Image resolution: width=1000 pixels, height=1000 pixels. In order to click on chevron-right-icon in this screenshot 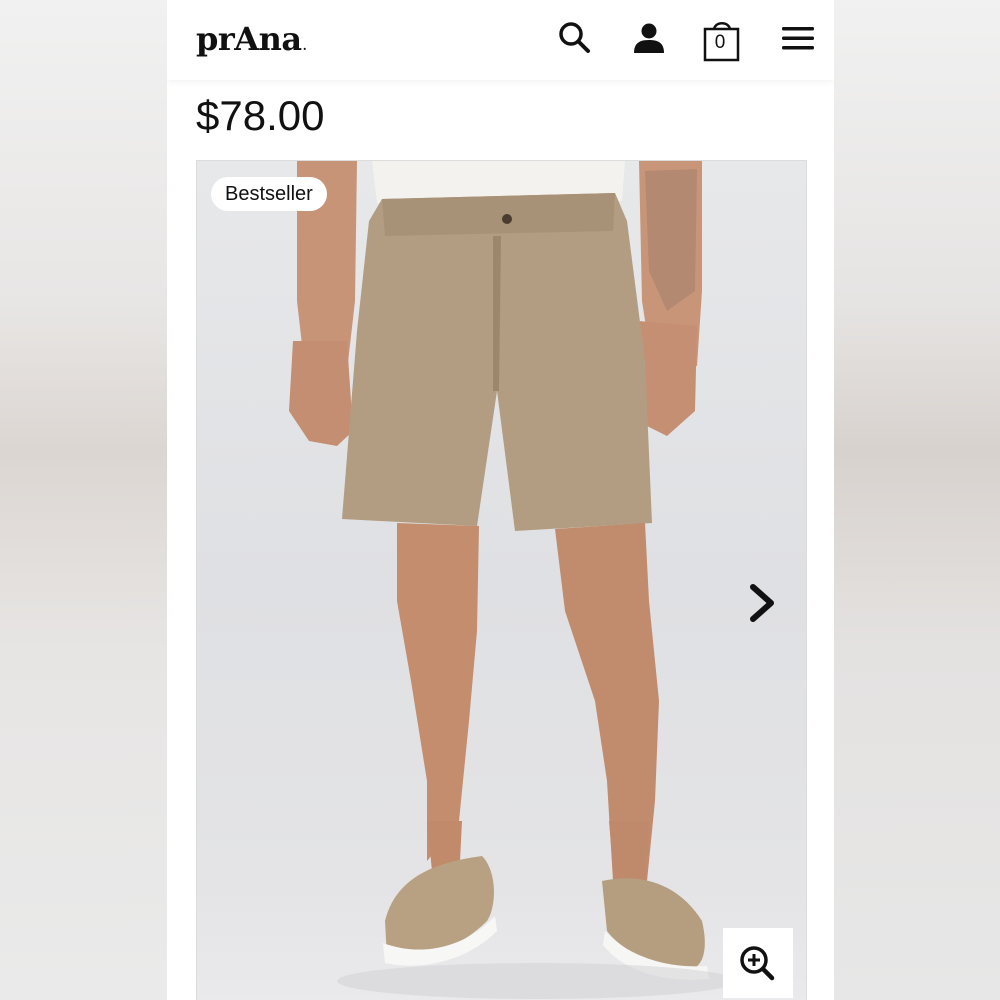, I will do `click(762, 603)`.